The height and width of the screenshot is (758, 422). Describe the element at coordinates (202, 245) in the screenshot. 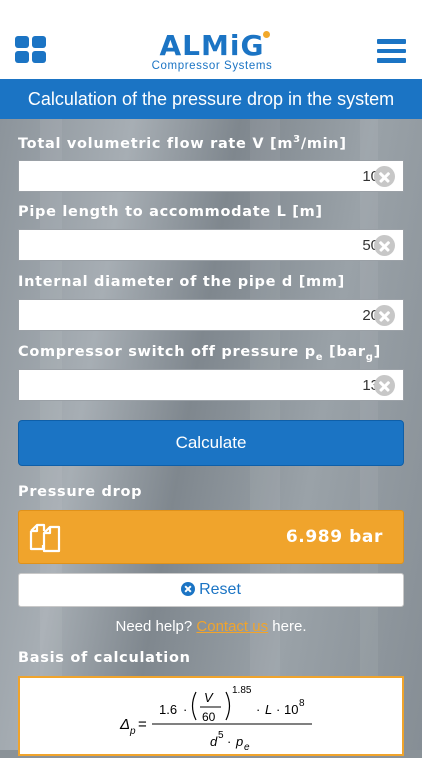

I see `pipe-length-input` at that location.